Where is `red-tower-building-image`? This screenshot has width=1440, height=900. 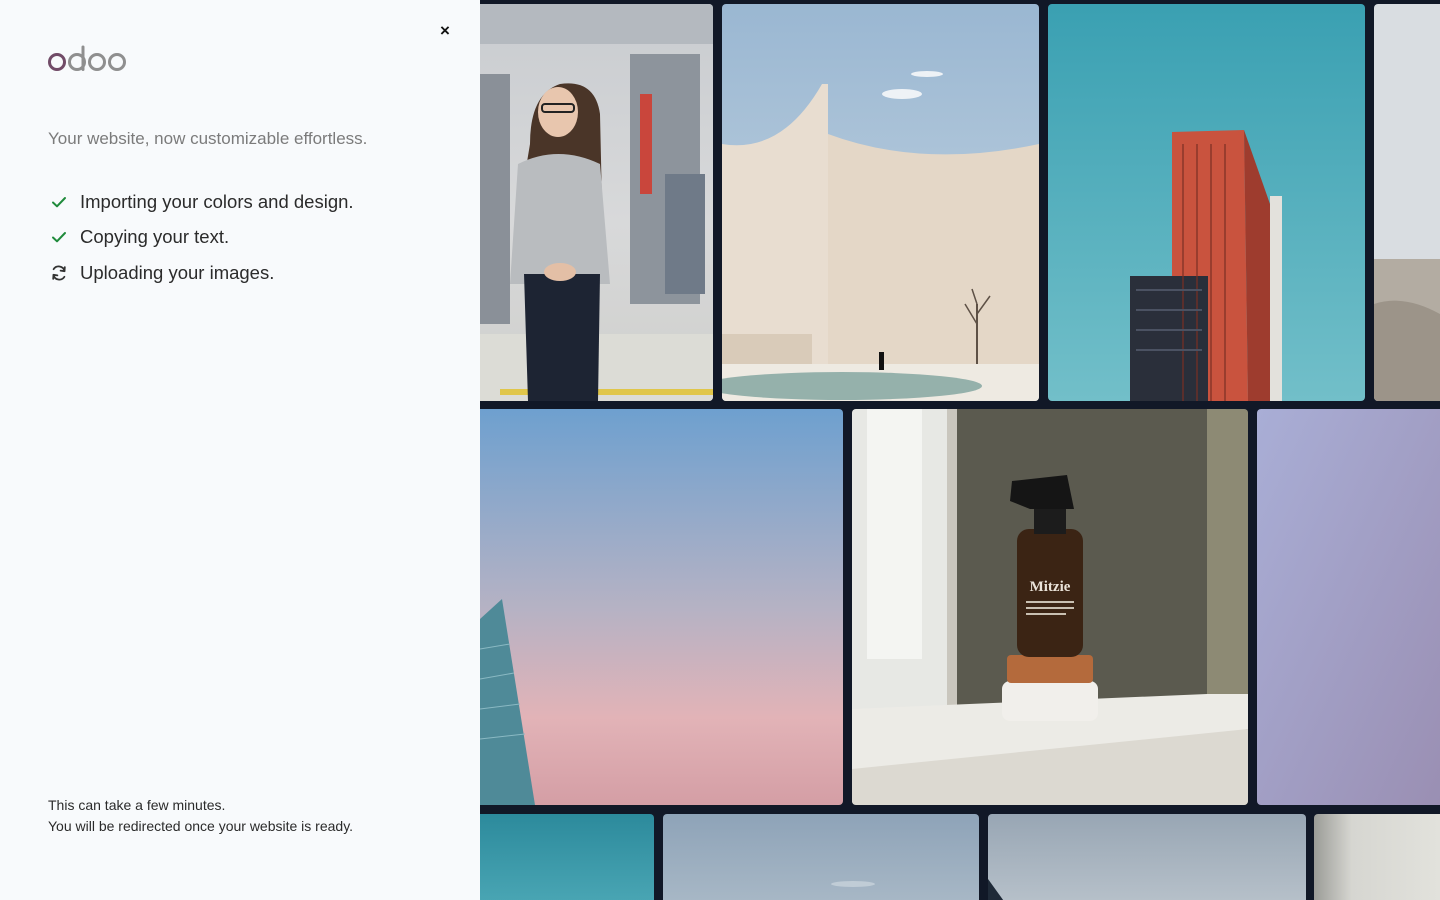
red-tower-building-image is located at coordinates (1206, 202).